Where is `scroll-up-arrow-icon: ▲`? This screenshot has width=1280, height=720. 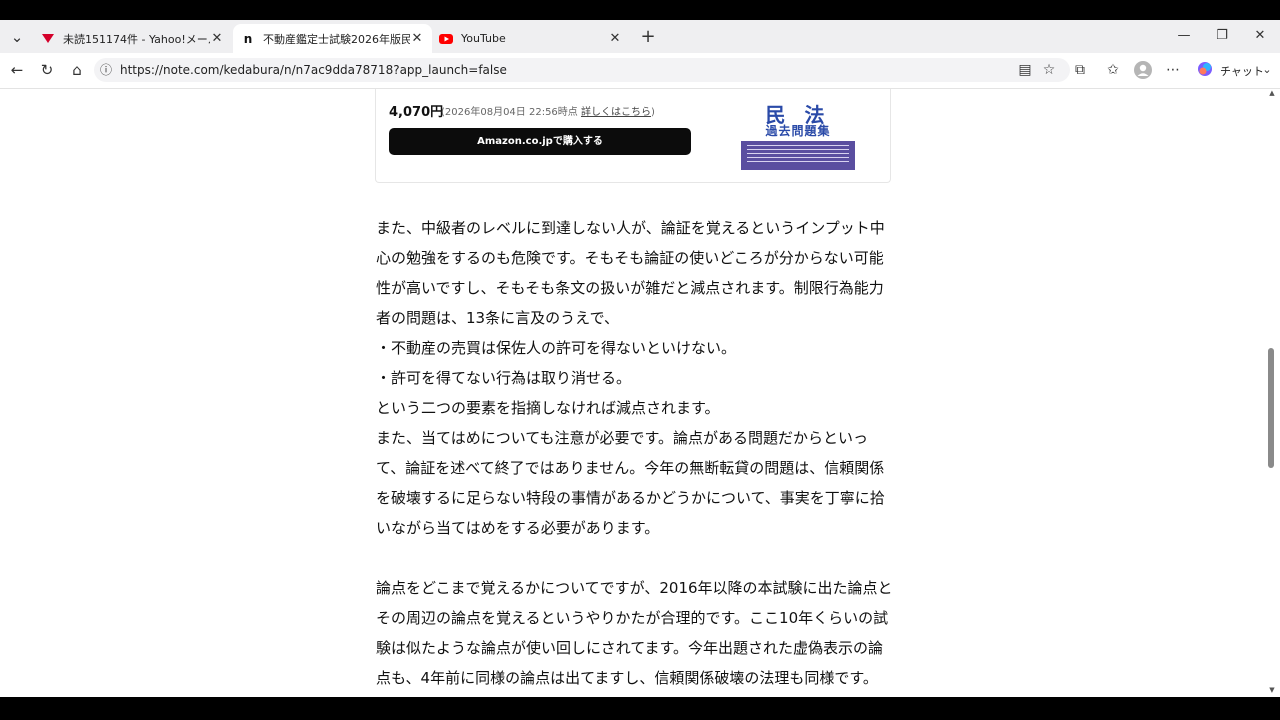
scroll-up-arrow-icon: ▲ is located at coordinates (1272, 93).